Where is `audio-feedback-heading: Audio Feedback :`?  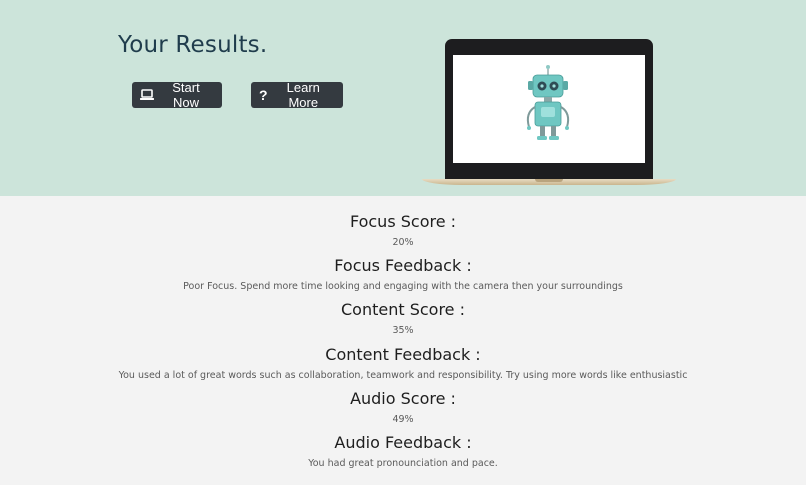
audio-feedback-heading: Audio Feedback : is located at coordinates (403, 442).